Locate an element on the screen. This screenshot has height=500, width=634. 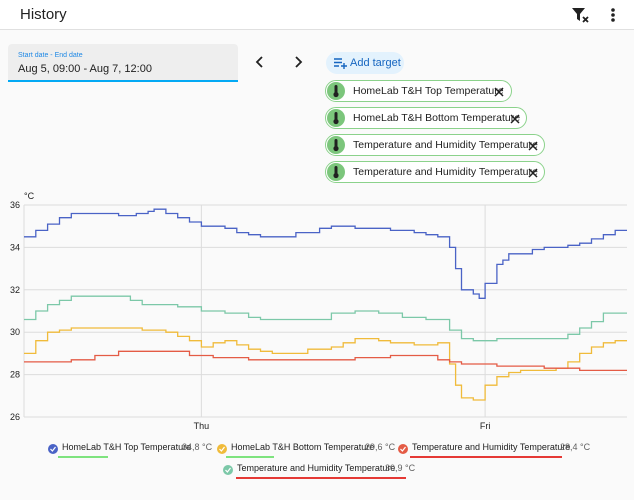
add-target-label: Add target is located at coordinates (375, 63).